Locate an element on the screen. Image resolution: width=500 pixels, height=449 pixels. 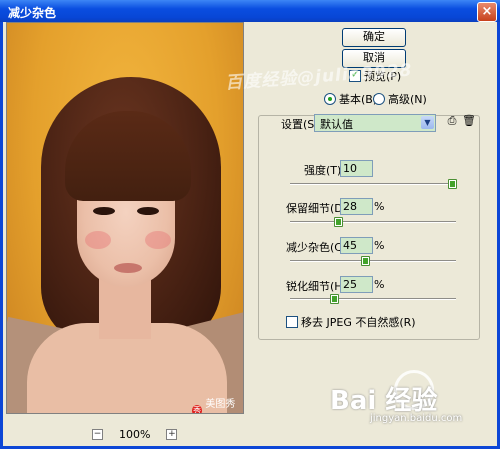
photo-logo-text: 美图秀秀 is located at coordinates (220, 404).